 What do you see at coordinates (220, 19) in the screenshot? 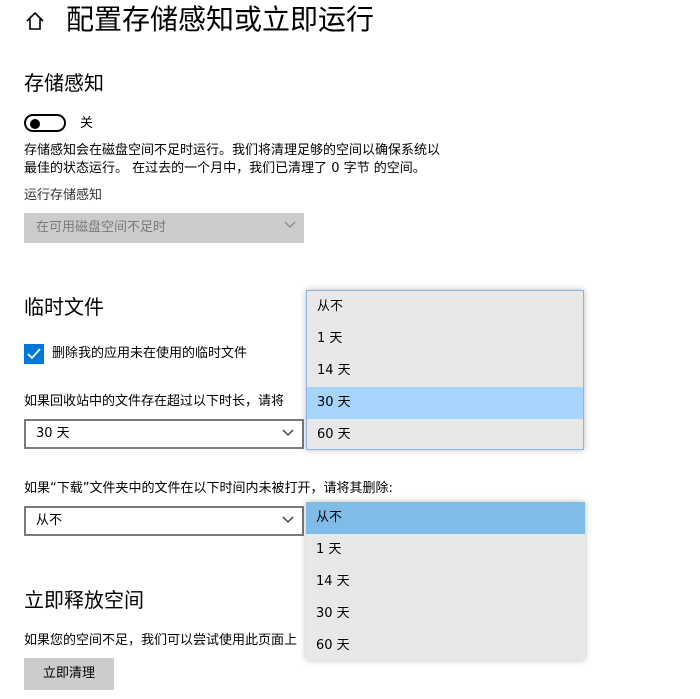
I see `page-title: 配置存储感知或立即运行` at bounding box center [220, 19].